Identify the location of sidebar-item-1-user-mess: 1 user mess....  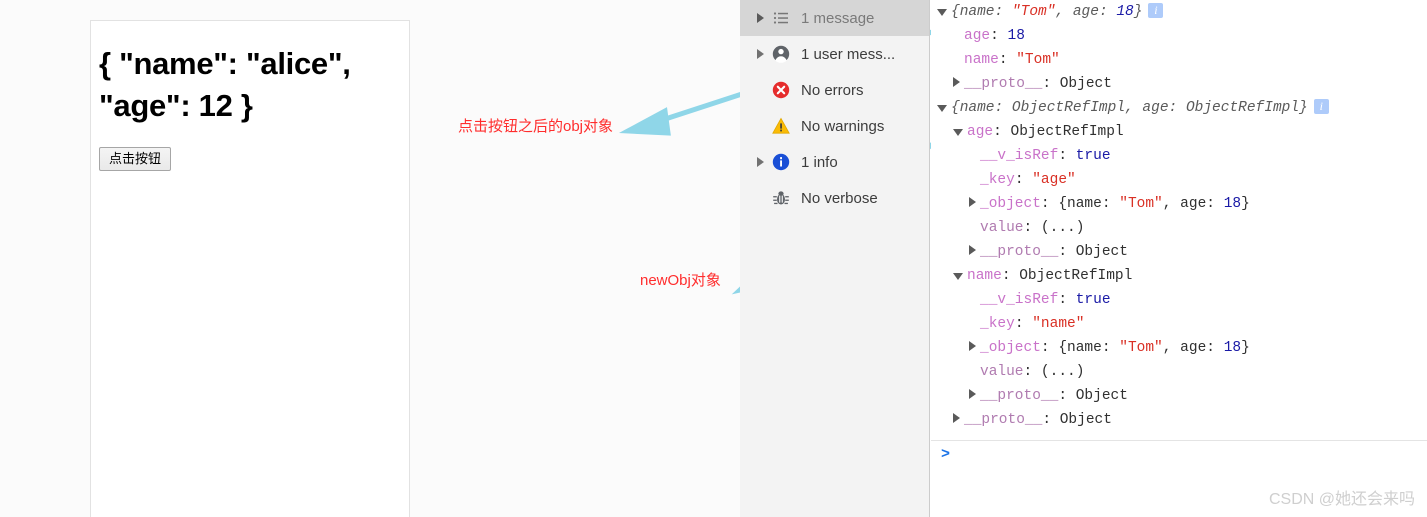
(834, 54).